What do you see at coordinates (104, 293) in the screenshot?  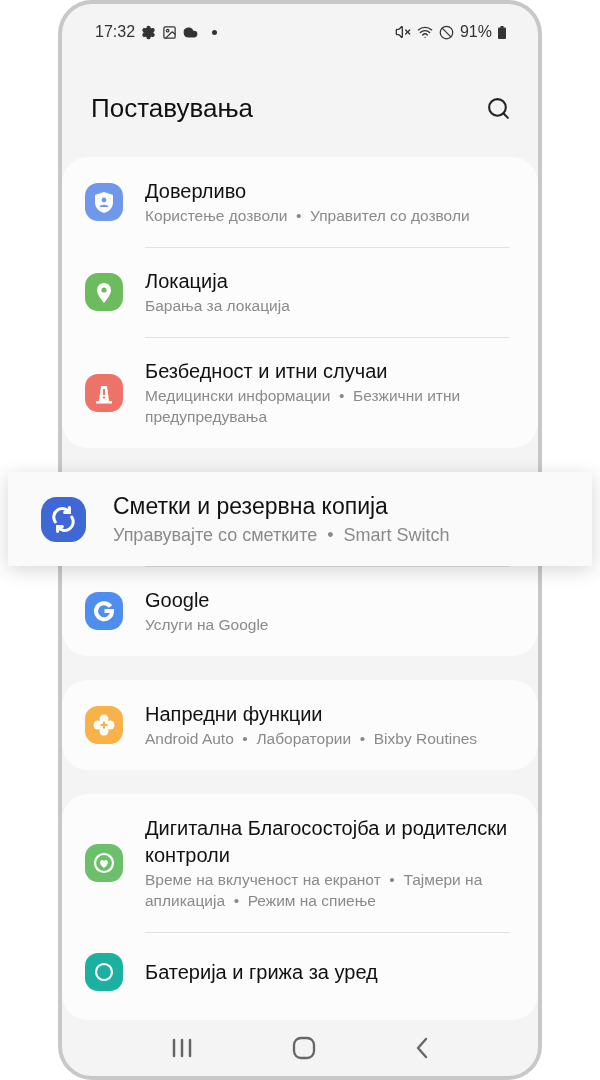 I see `location-pin-icon` at bounding box center [104, 293].